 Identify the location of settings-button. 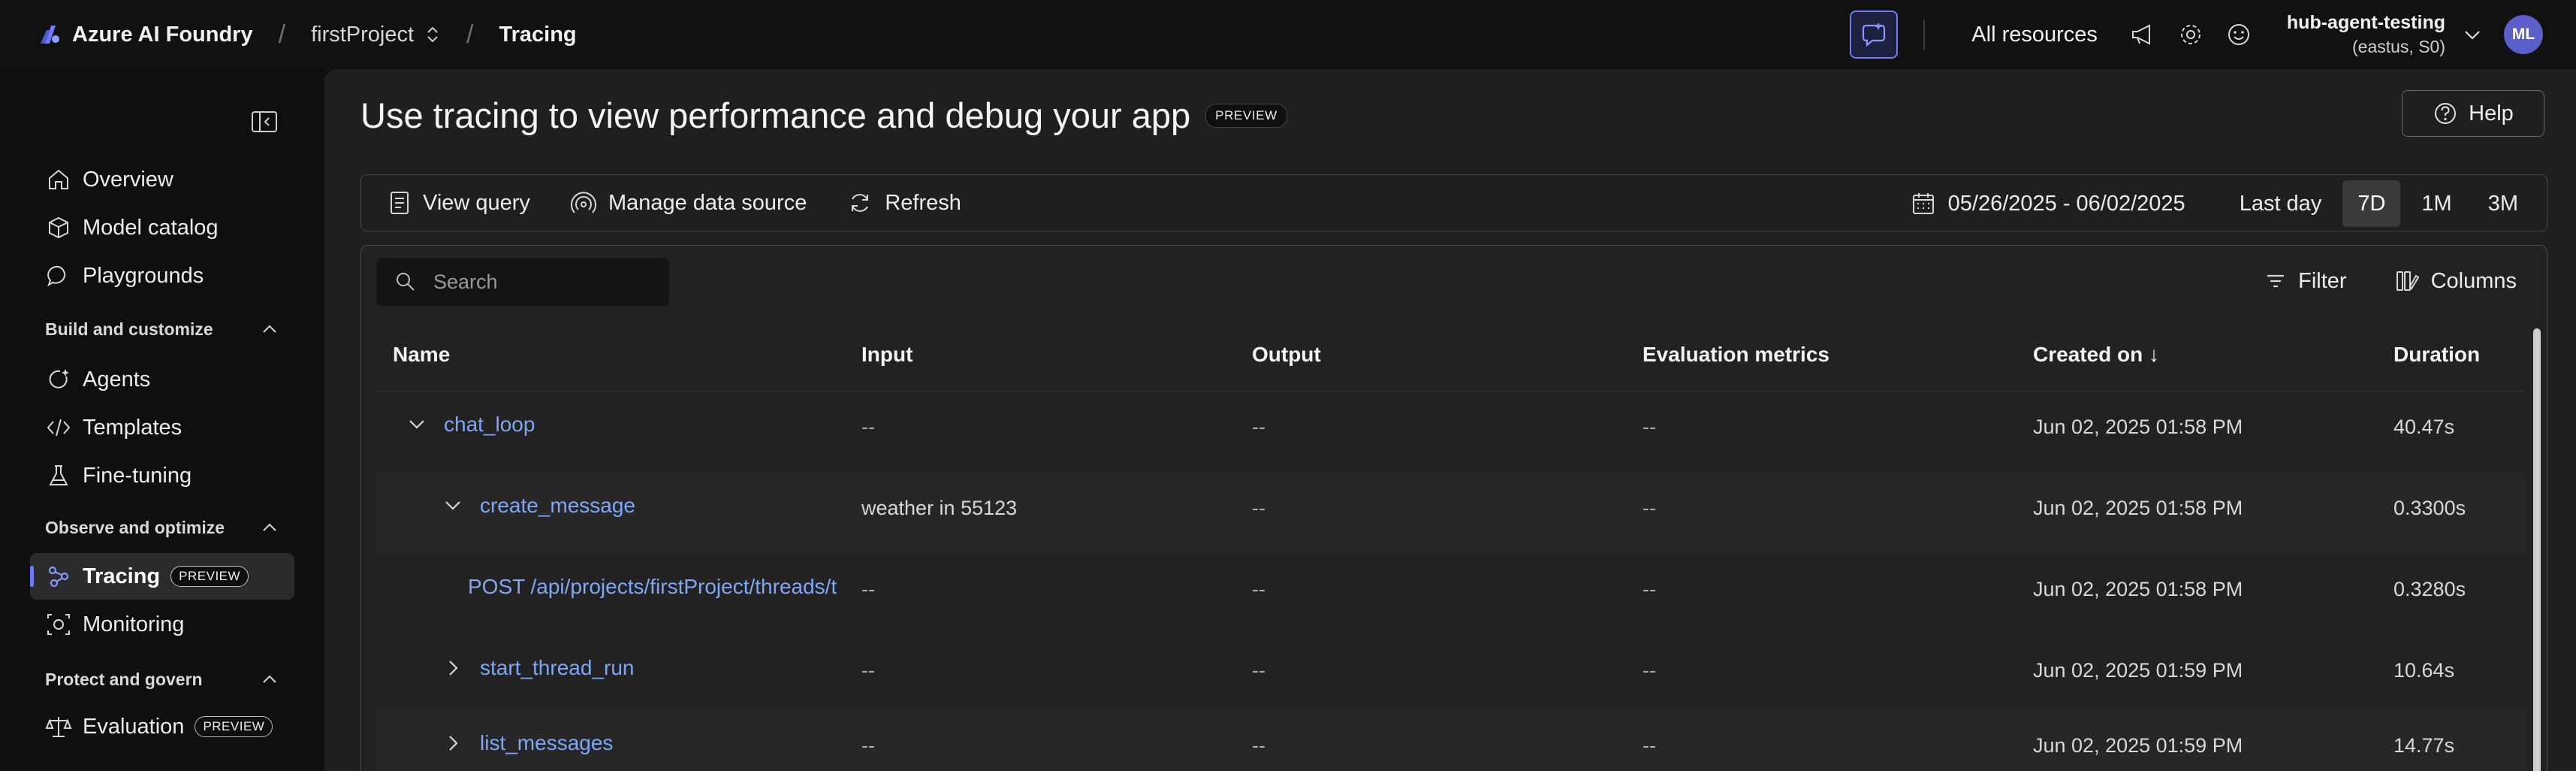
(2191, 35).